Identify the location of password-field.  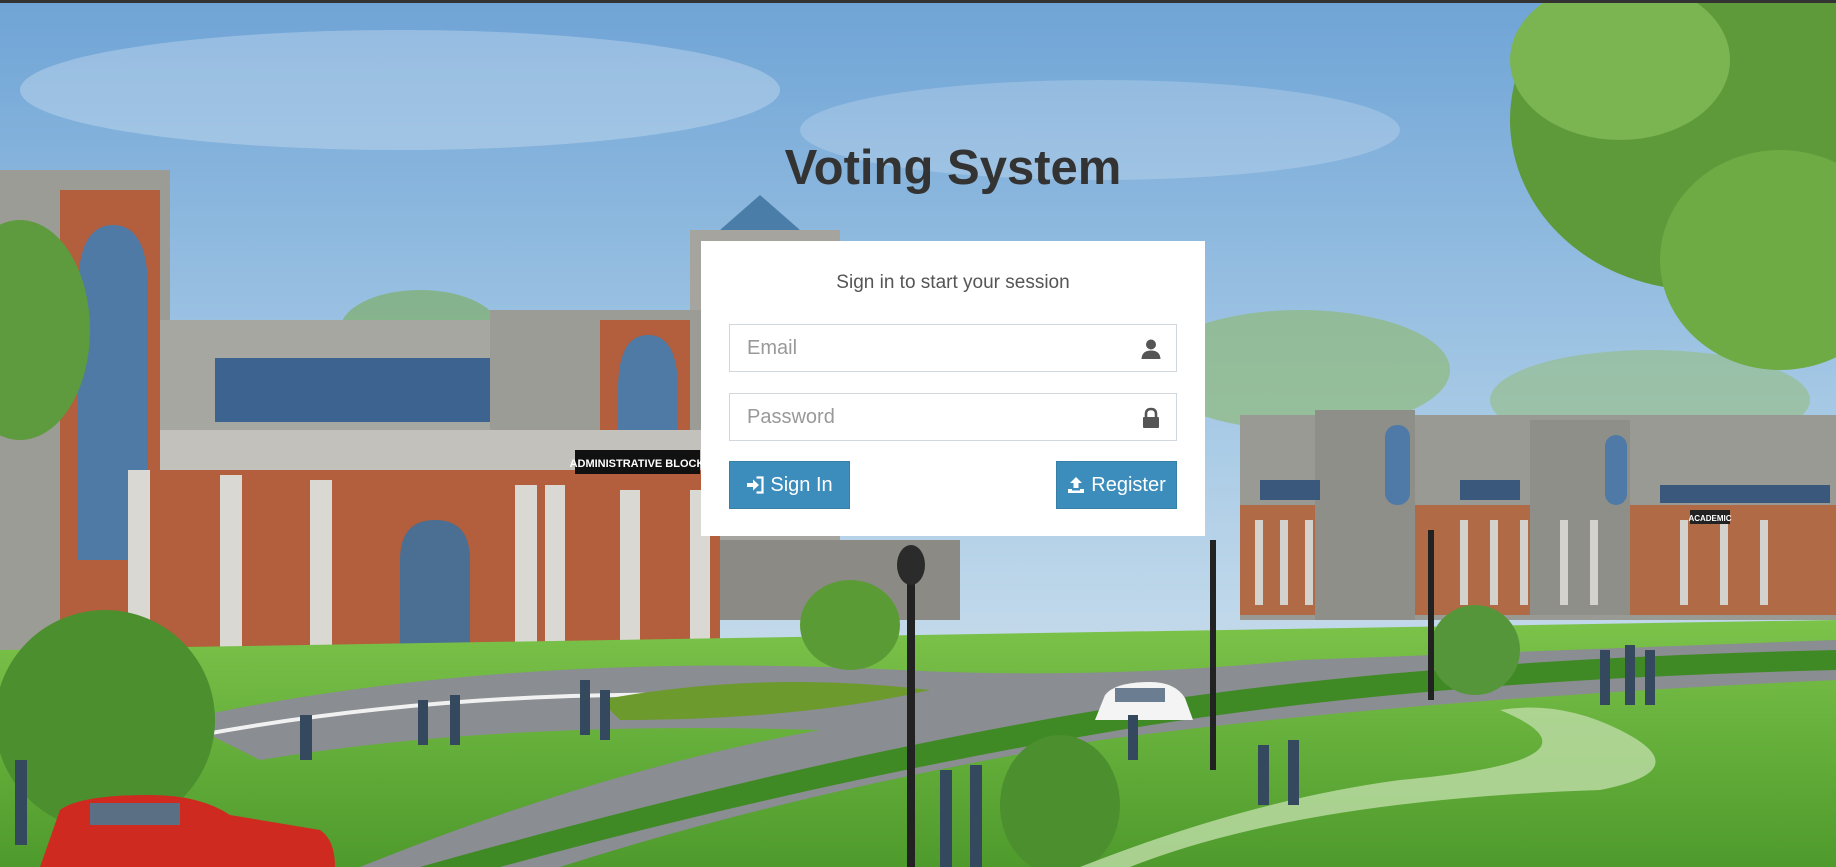
(953, 417).